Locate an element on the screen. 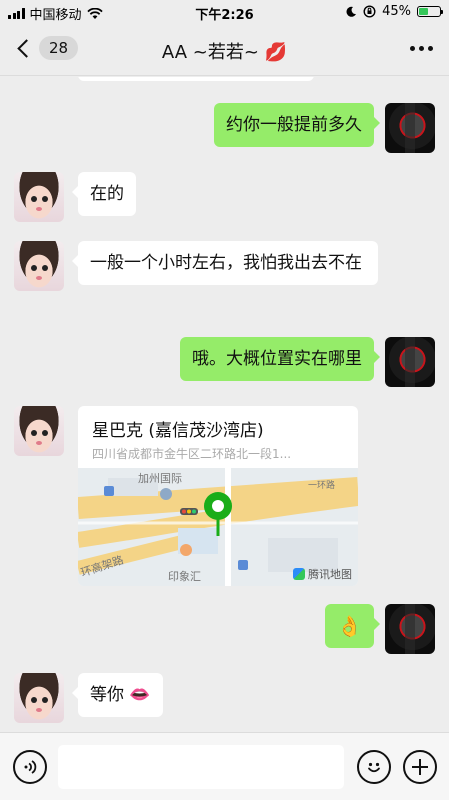 The image size is (449, 800). map-label: 一环路 is located at coordinates (322, 486).